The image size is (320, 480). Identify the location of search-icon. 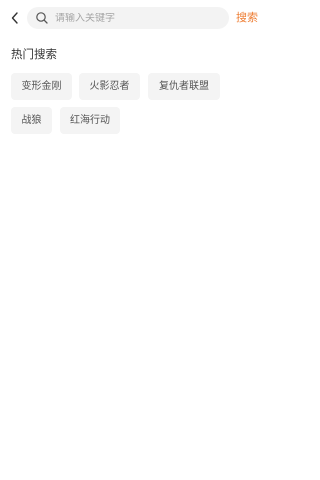
(42, 18).